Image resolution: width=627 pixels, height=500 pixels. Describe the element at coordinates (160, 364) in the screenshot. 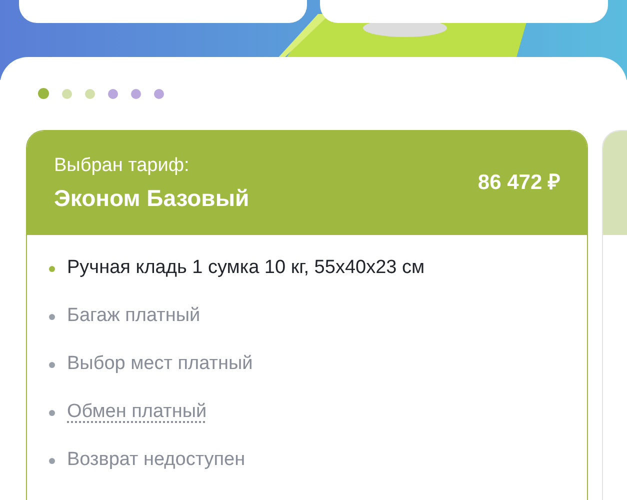

I see `feature-text: Выбор мест платный` at that location.